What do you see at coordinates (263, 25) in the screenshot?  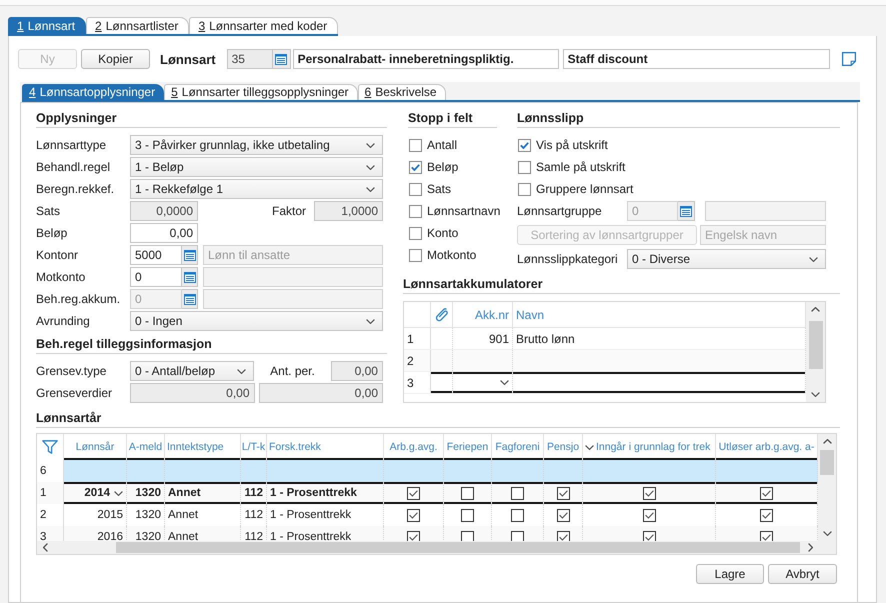 I see `tab: 3 Lønnsarter med koder` at bounding box center [263, 25].